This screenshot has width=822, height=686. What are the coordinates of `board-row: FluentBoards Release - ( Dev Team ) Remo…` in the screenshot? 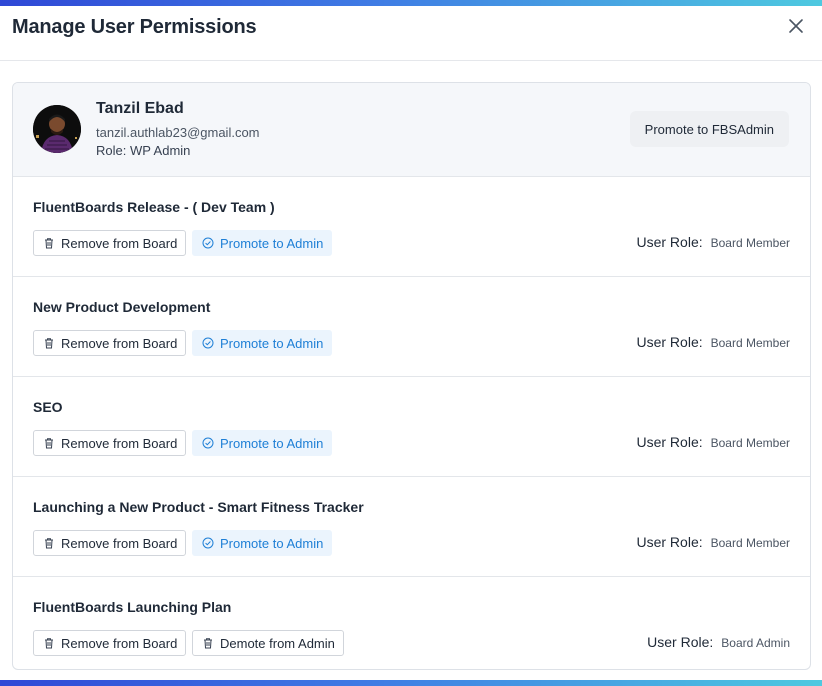 It's located at (411, 227).